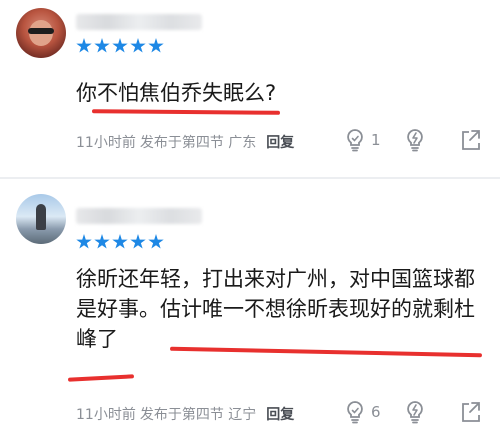 The image size is (500, 440). What do you see at coordinates (275, 309) in the screenshot?
I see `comment-text-line: 是好事。估计唯一不想徐昕表现好的就剩杜` at bounding box center [275, 309].